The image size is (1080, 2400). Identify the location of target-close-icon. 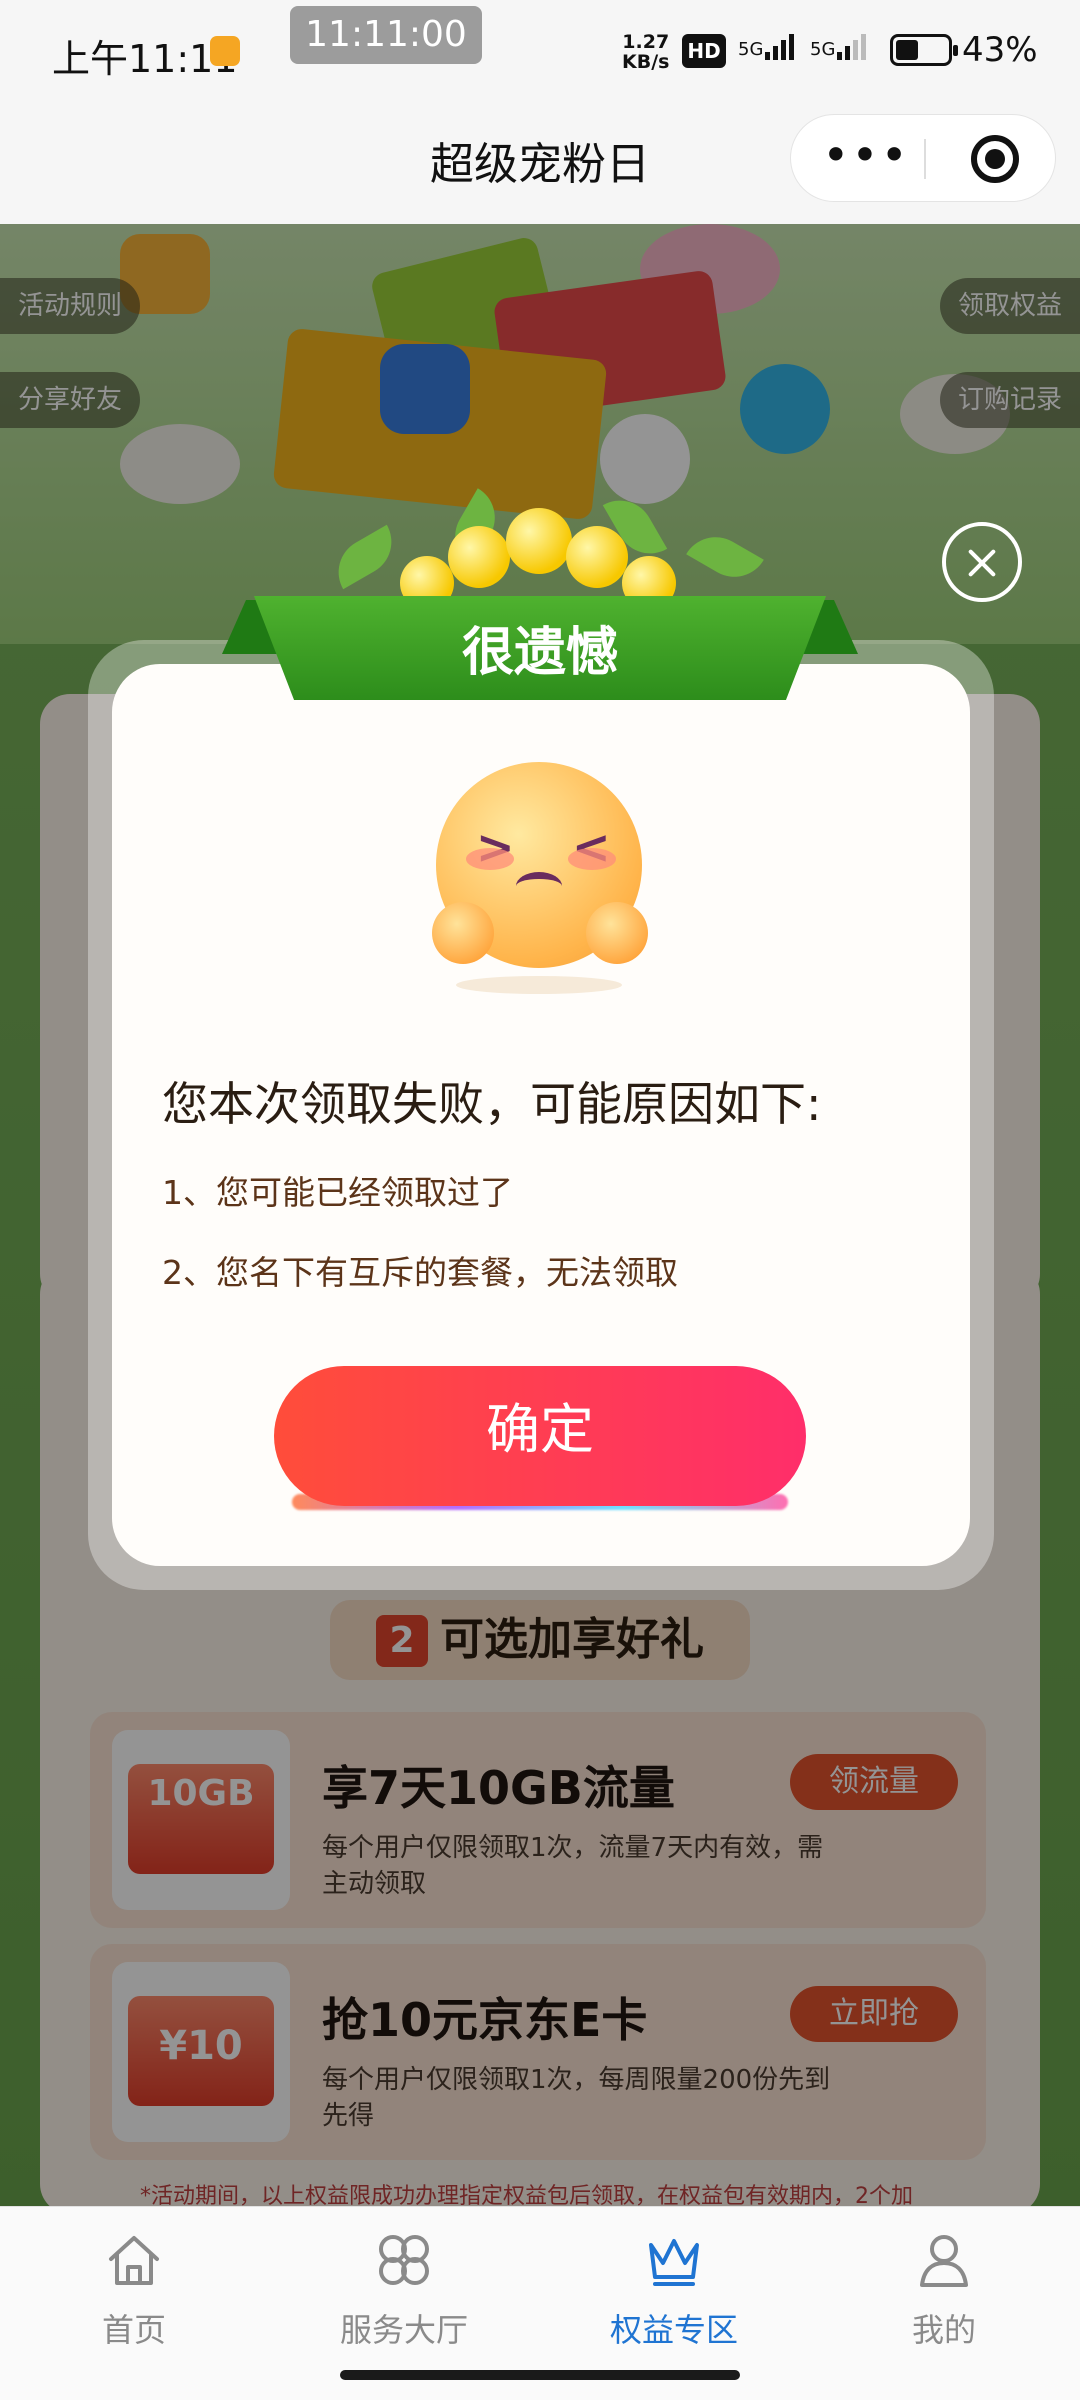
(995, 159).